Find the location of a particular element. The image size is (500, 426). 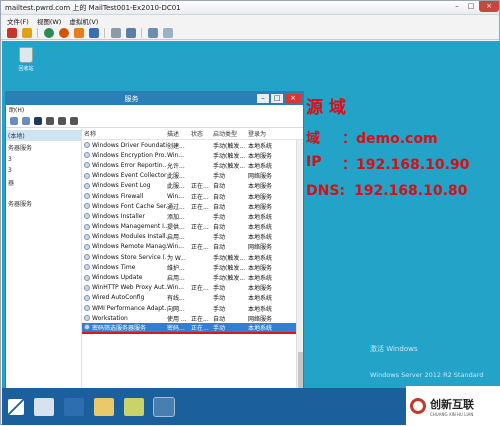

scroll-thumb is located at coordinates (300, 372).